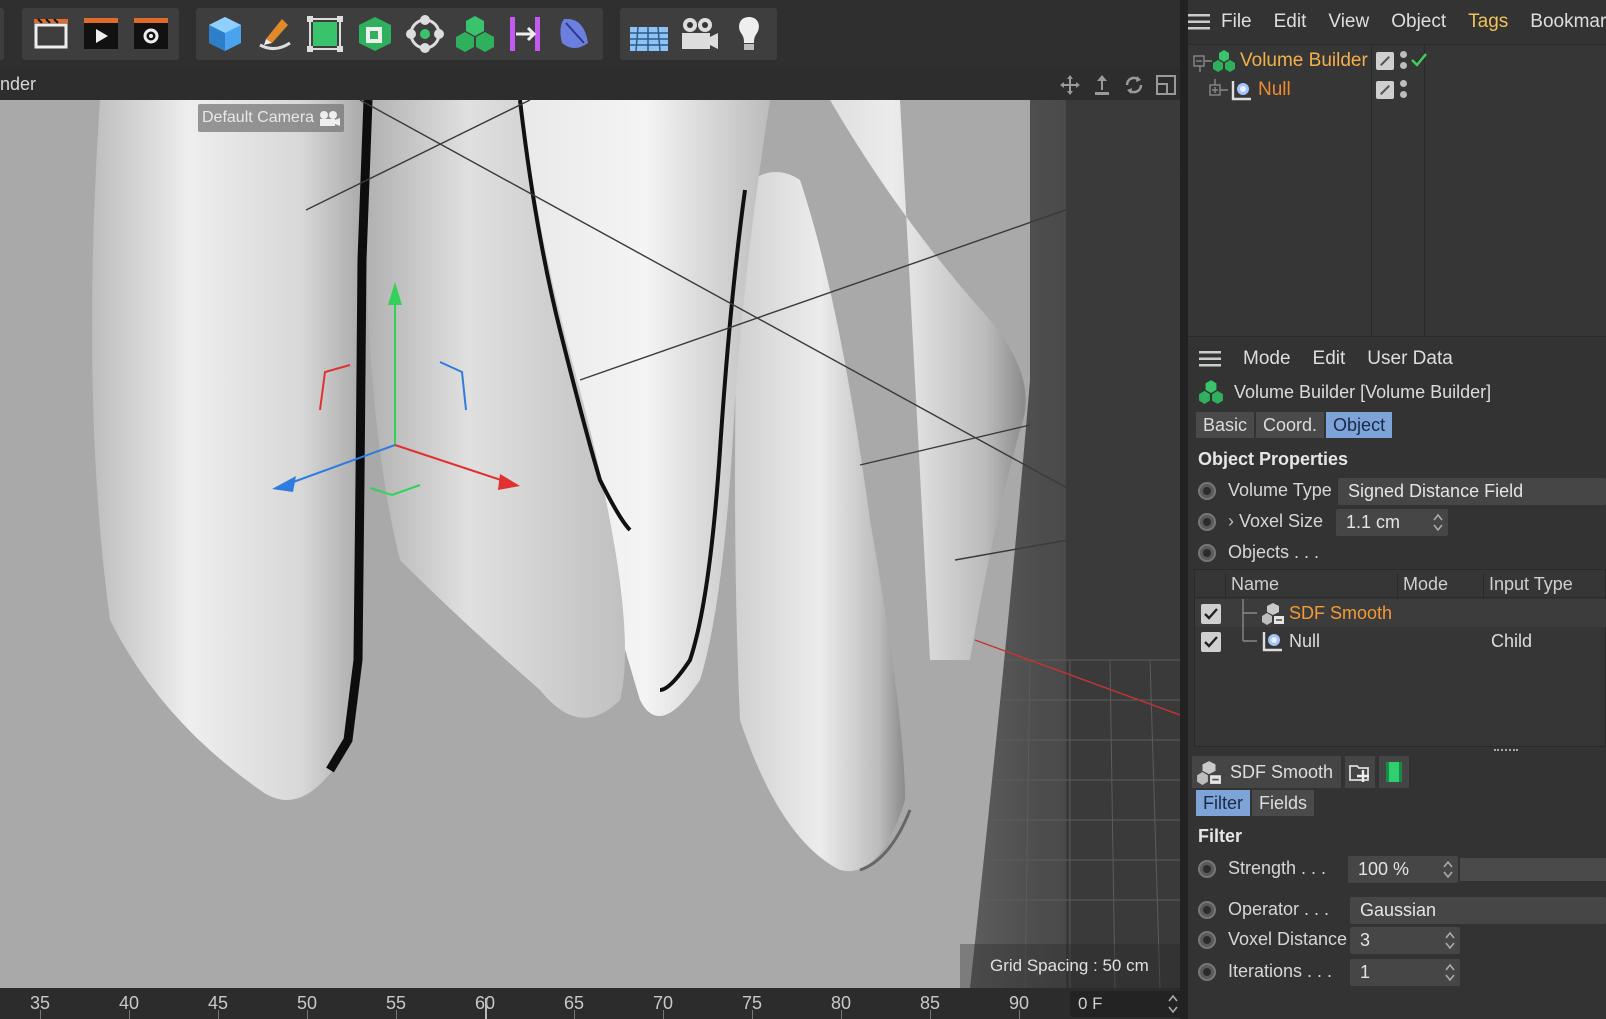  What do you see at coordinates (1279, 909) in the screenshot?
I see `operator-label: Operator . . .` at bounding box center [1279, 909].